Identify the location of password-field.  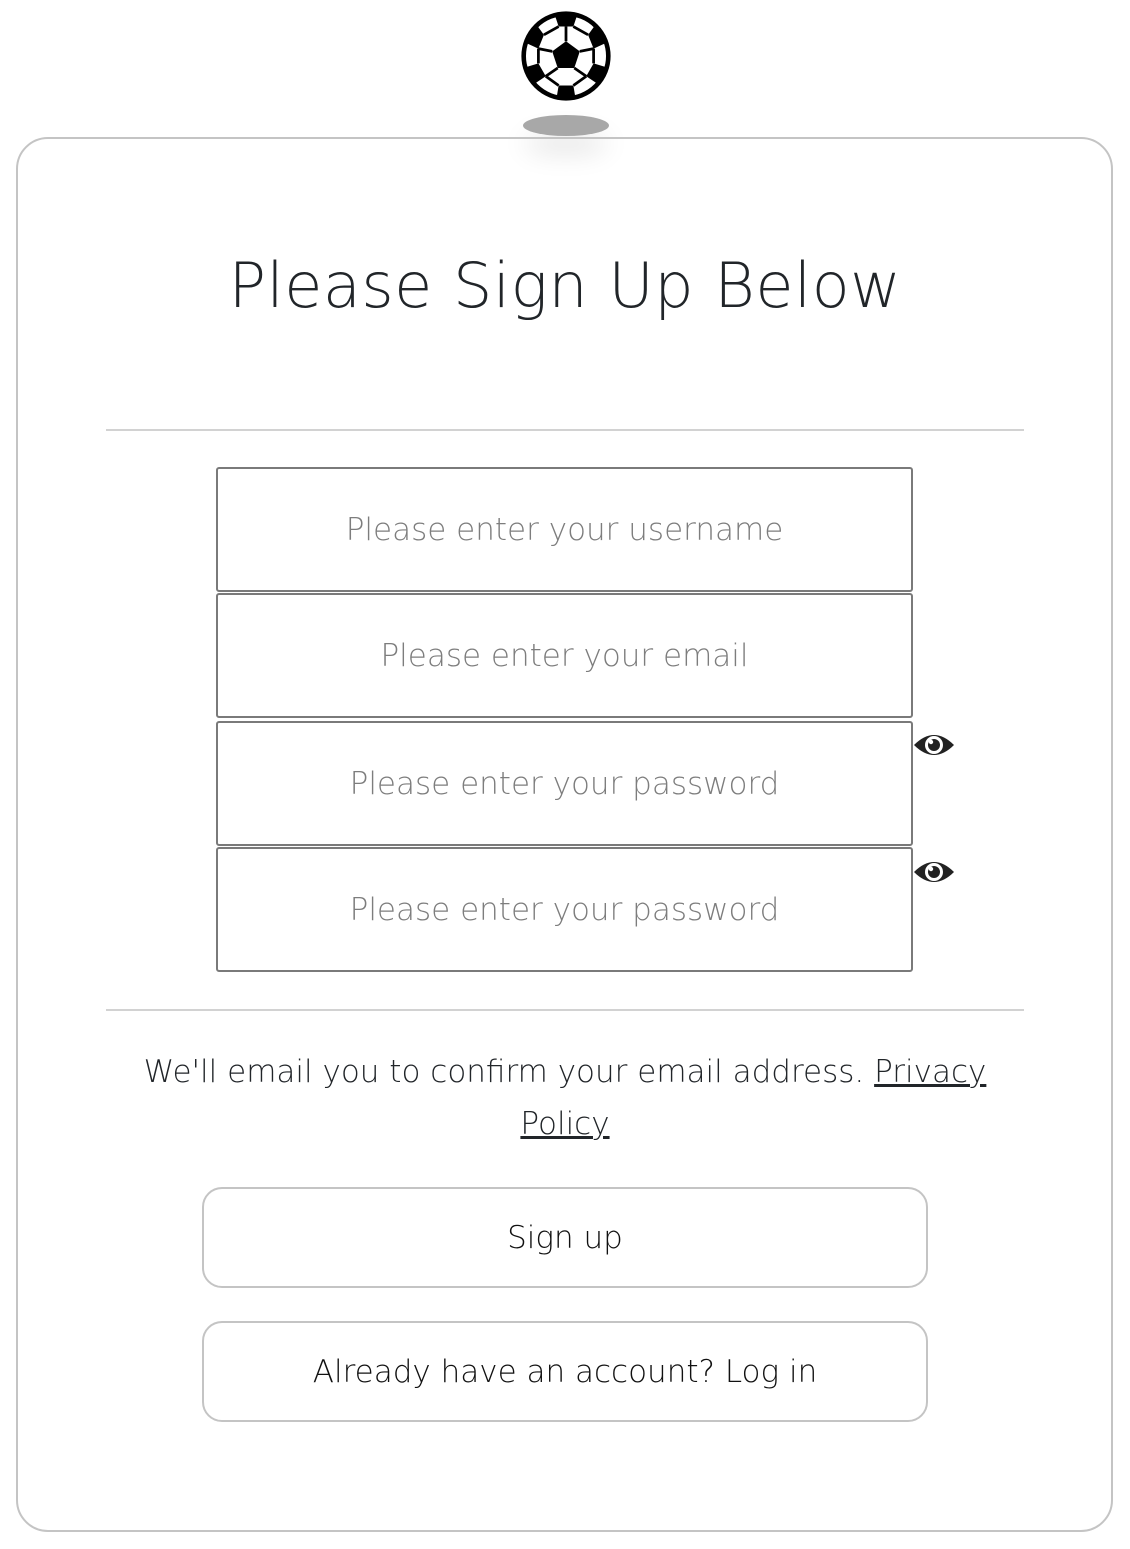
(564, 783).